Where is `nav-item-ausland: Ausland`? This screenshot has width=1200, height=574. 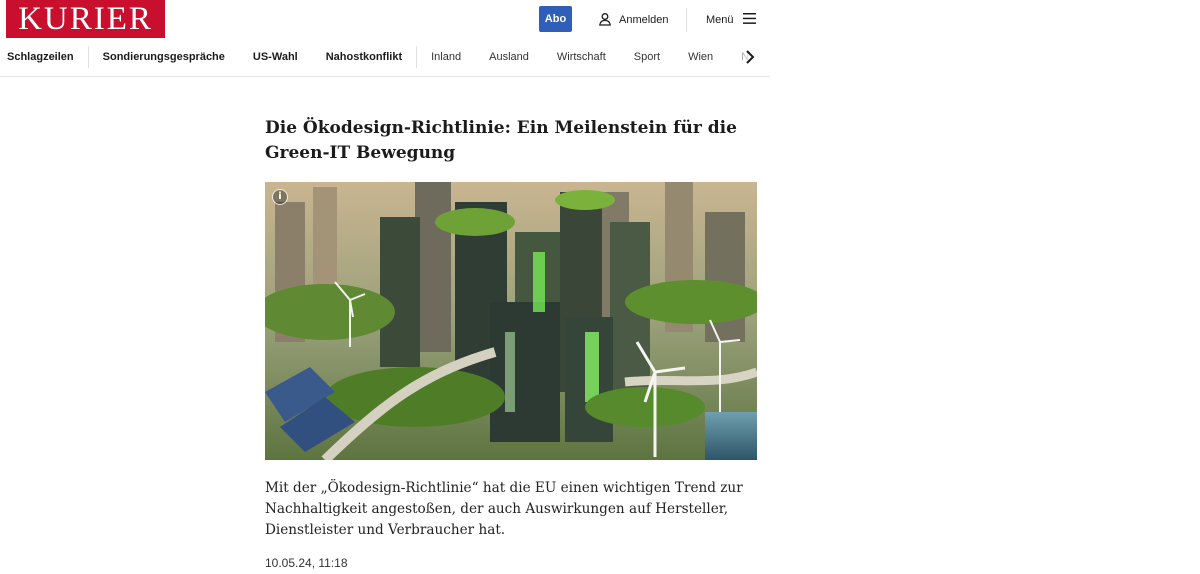
nav-item-ausland: Ausland is located at coordinates (509, 57).